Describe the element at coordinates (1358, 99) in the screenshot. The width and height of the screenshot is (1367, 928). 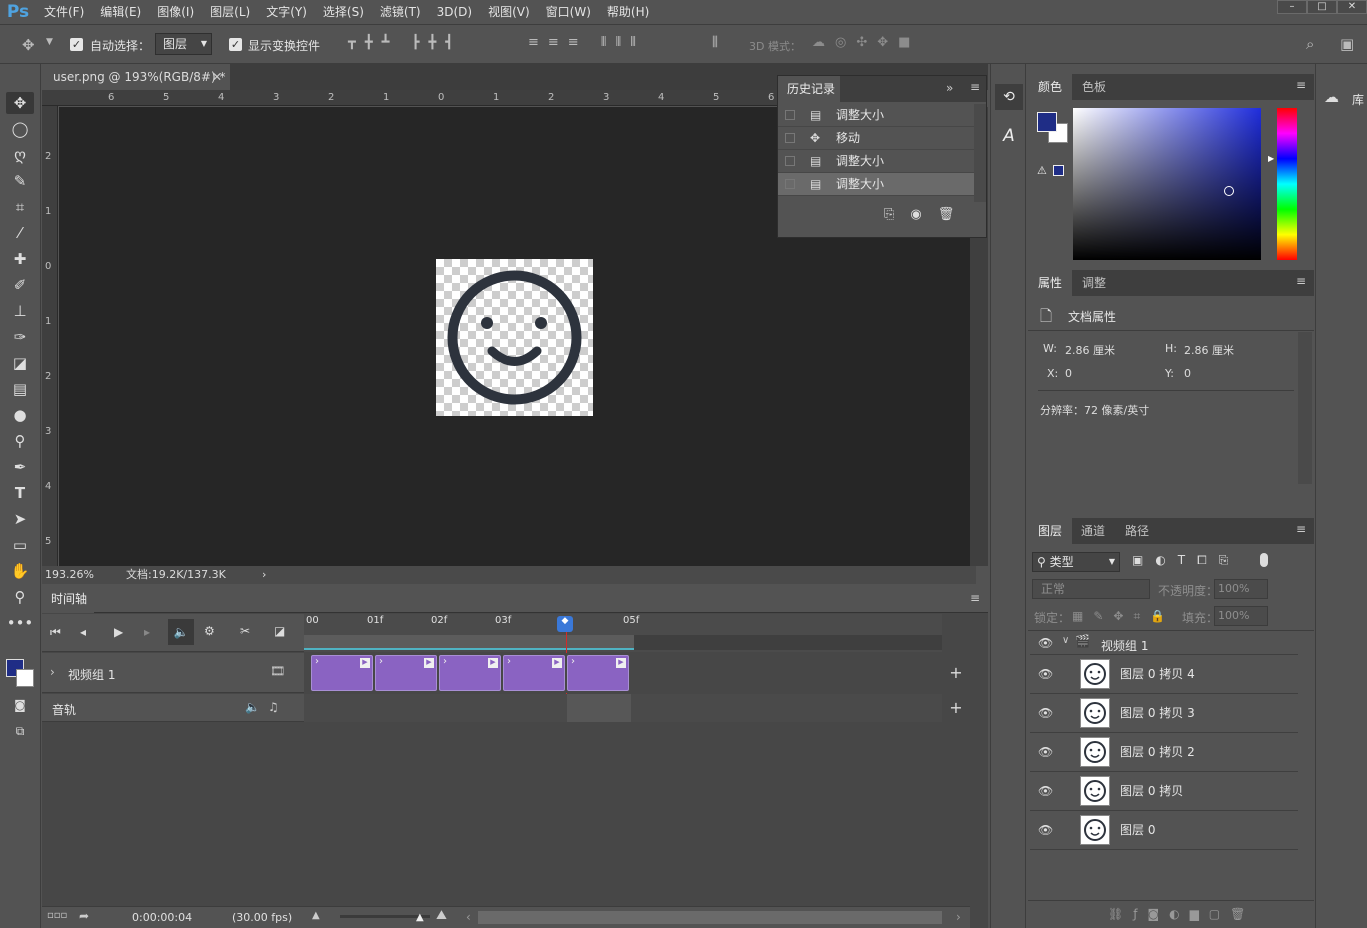
I see `library-label: 库` at that location.